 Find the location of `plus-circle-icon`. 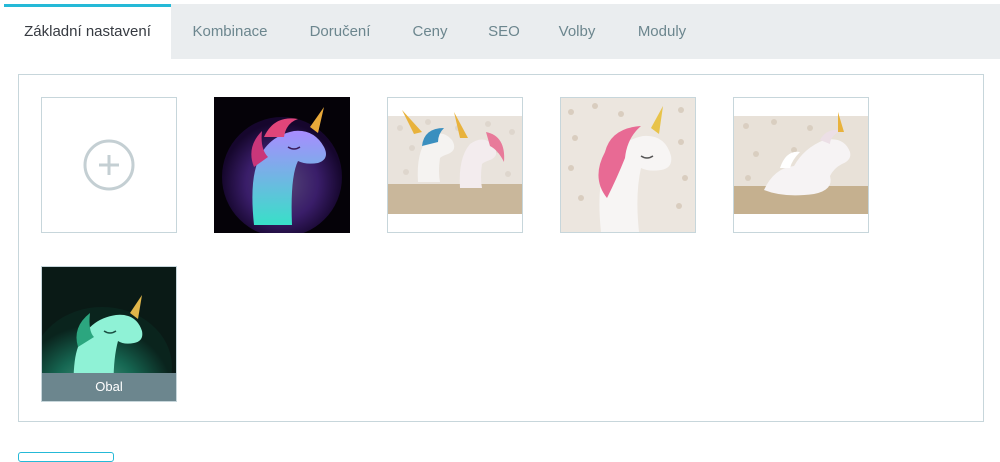

plus-circle-icon is located at coordinates (109, 165).